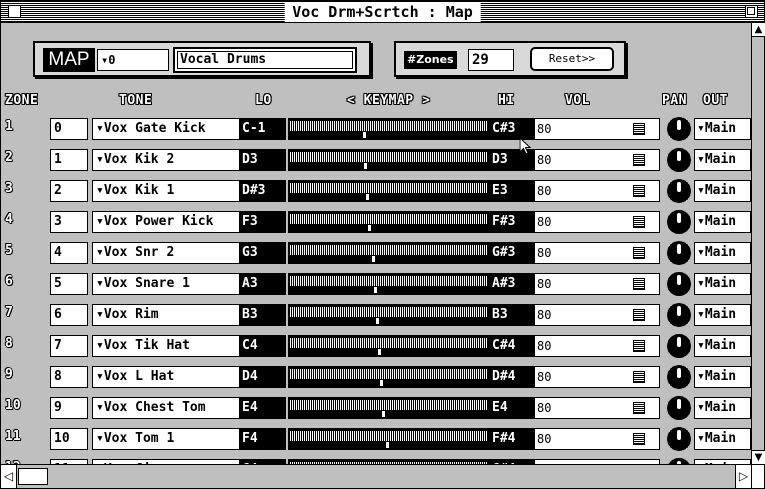 This screenshot has height=489, width=765. Describe the element at coordinates (69, 222) in the screenshot. I see `tone-number-field: 3` at that location.